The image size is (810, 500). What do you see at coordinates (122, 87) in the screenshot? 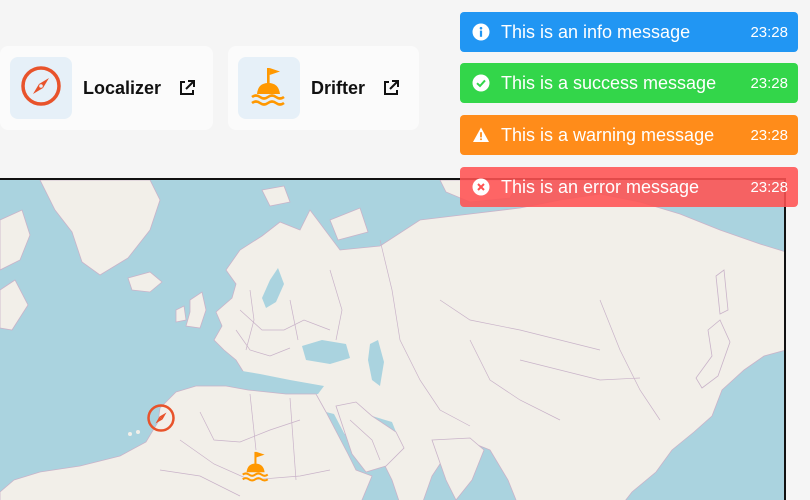
I see `app-name-localizer: Localizer` at bounding box center [122, 87].